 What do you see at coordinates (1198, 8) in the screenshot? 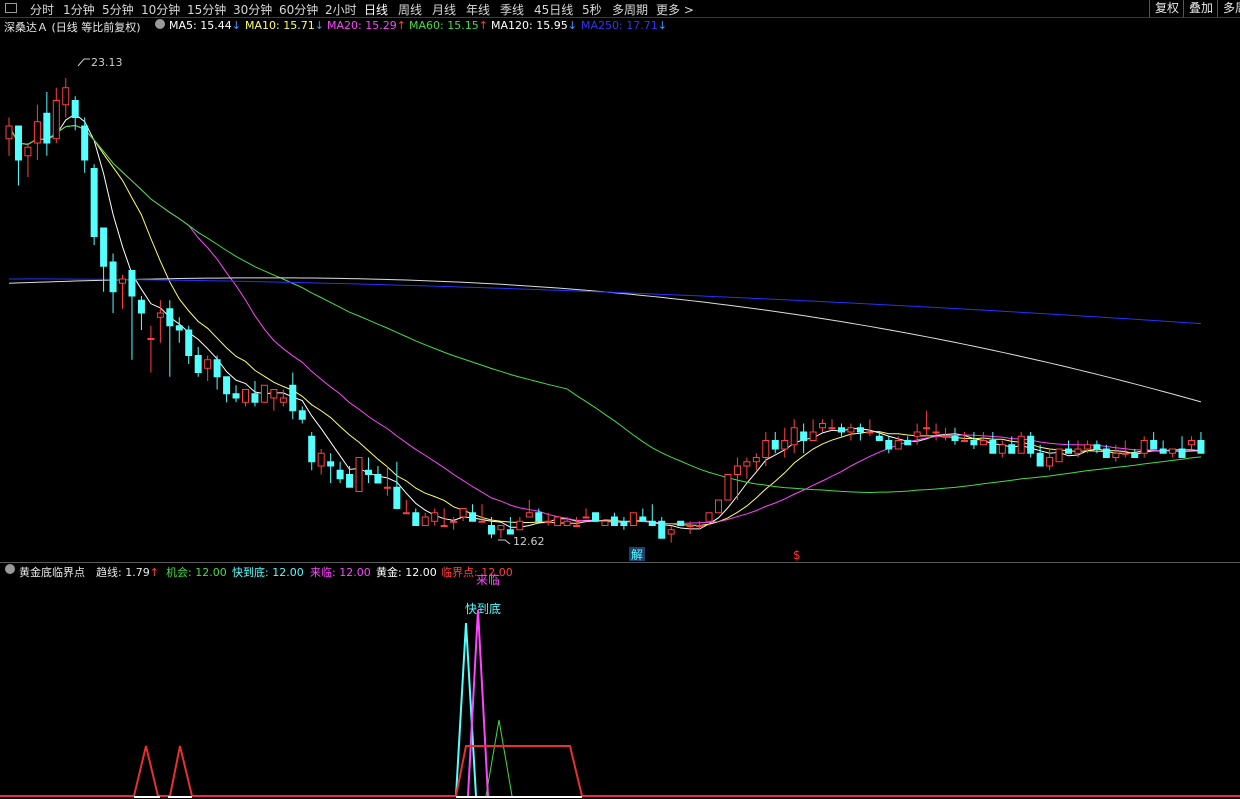
I see `toolbar-button-1: 叠加` at bounding box center [1198, 8].